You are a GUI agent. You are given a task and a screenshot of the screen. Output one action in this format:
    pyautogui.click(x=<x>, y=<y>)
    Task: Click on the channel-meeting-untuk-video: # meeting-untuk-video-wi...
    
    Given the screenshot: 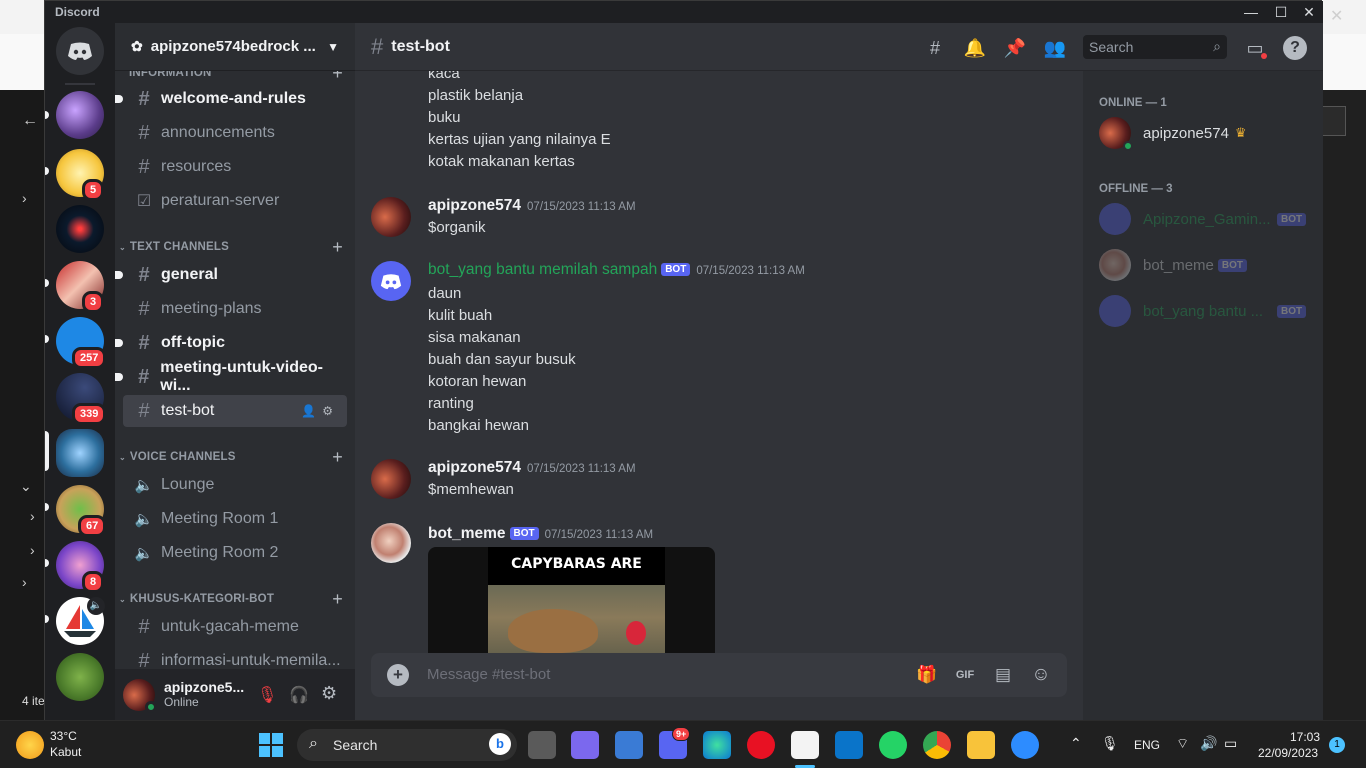 What is the action you would take?
    pyautogui.click(x=231, y=376)
    